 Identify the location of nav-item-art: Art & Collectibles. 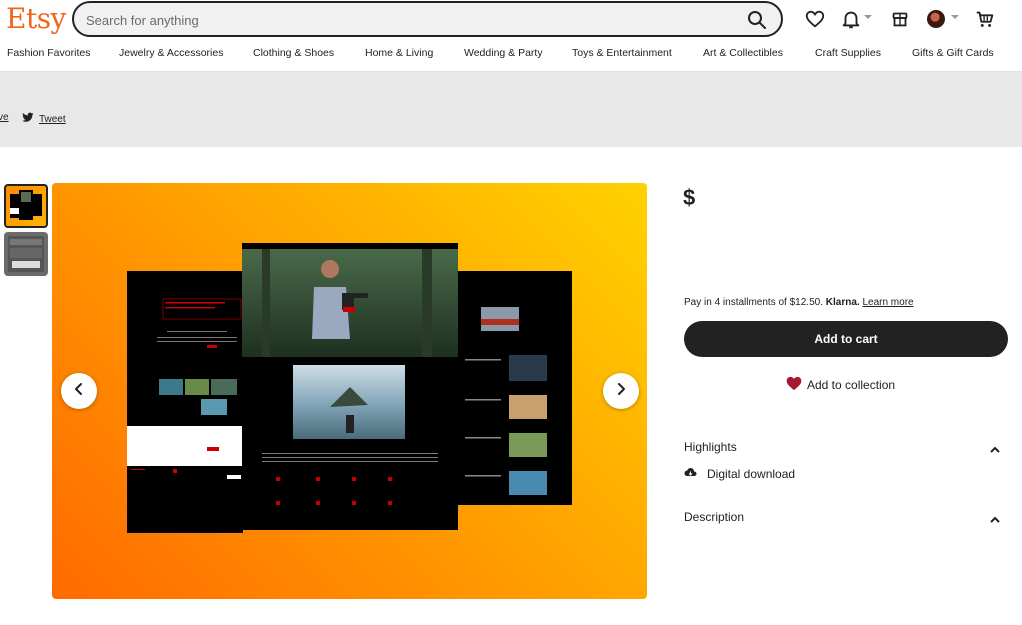
(743, 53).